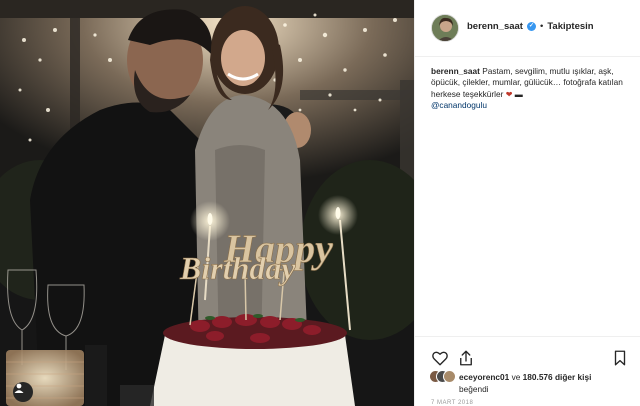 This screenshot has width=640, height=406. What do you see at coordinates (518, 94) in the screenshot?
I see `camera-emoji-icon: ▬` at bounding box center [518, 94].